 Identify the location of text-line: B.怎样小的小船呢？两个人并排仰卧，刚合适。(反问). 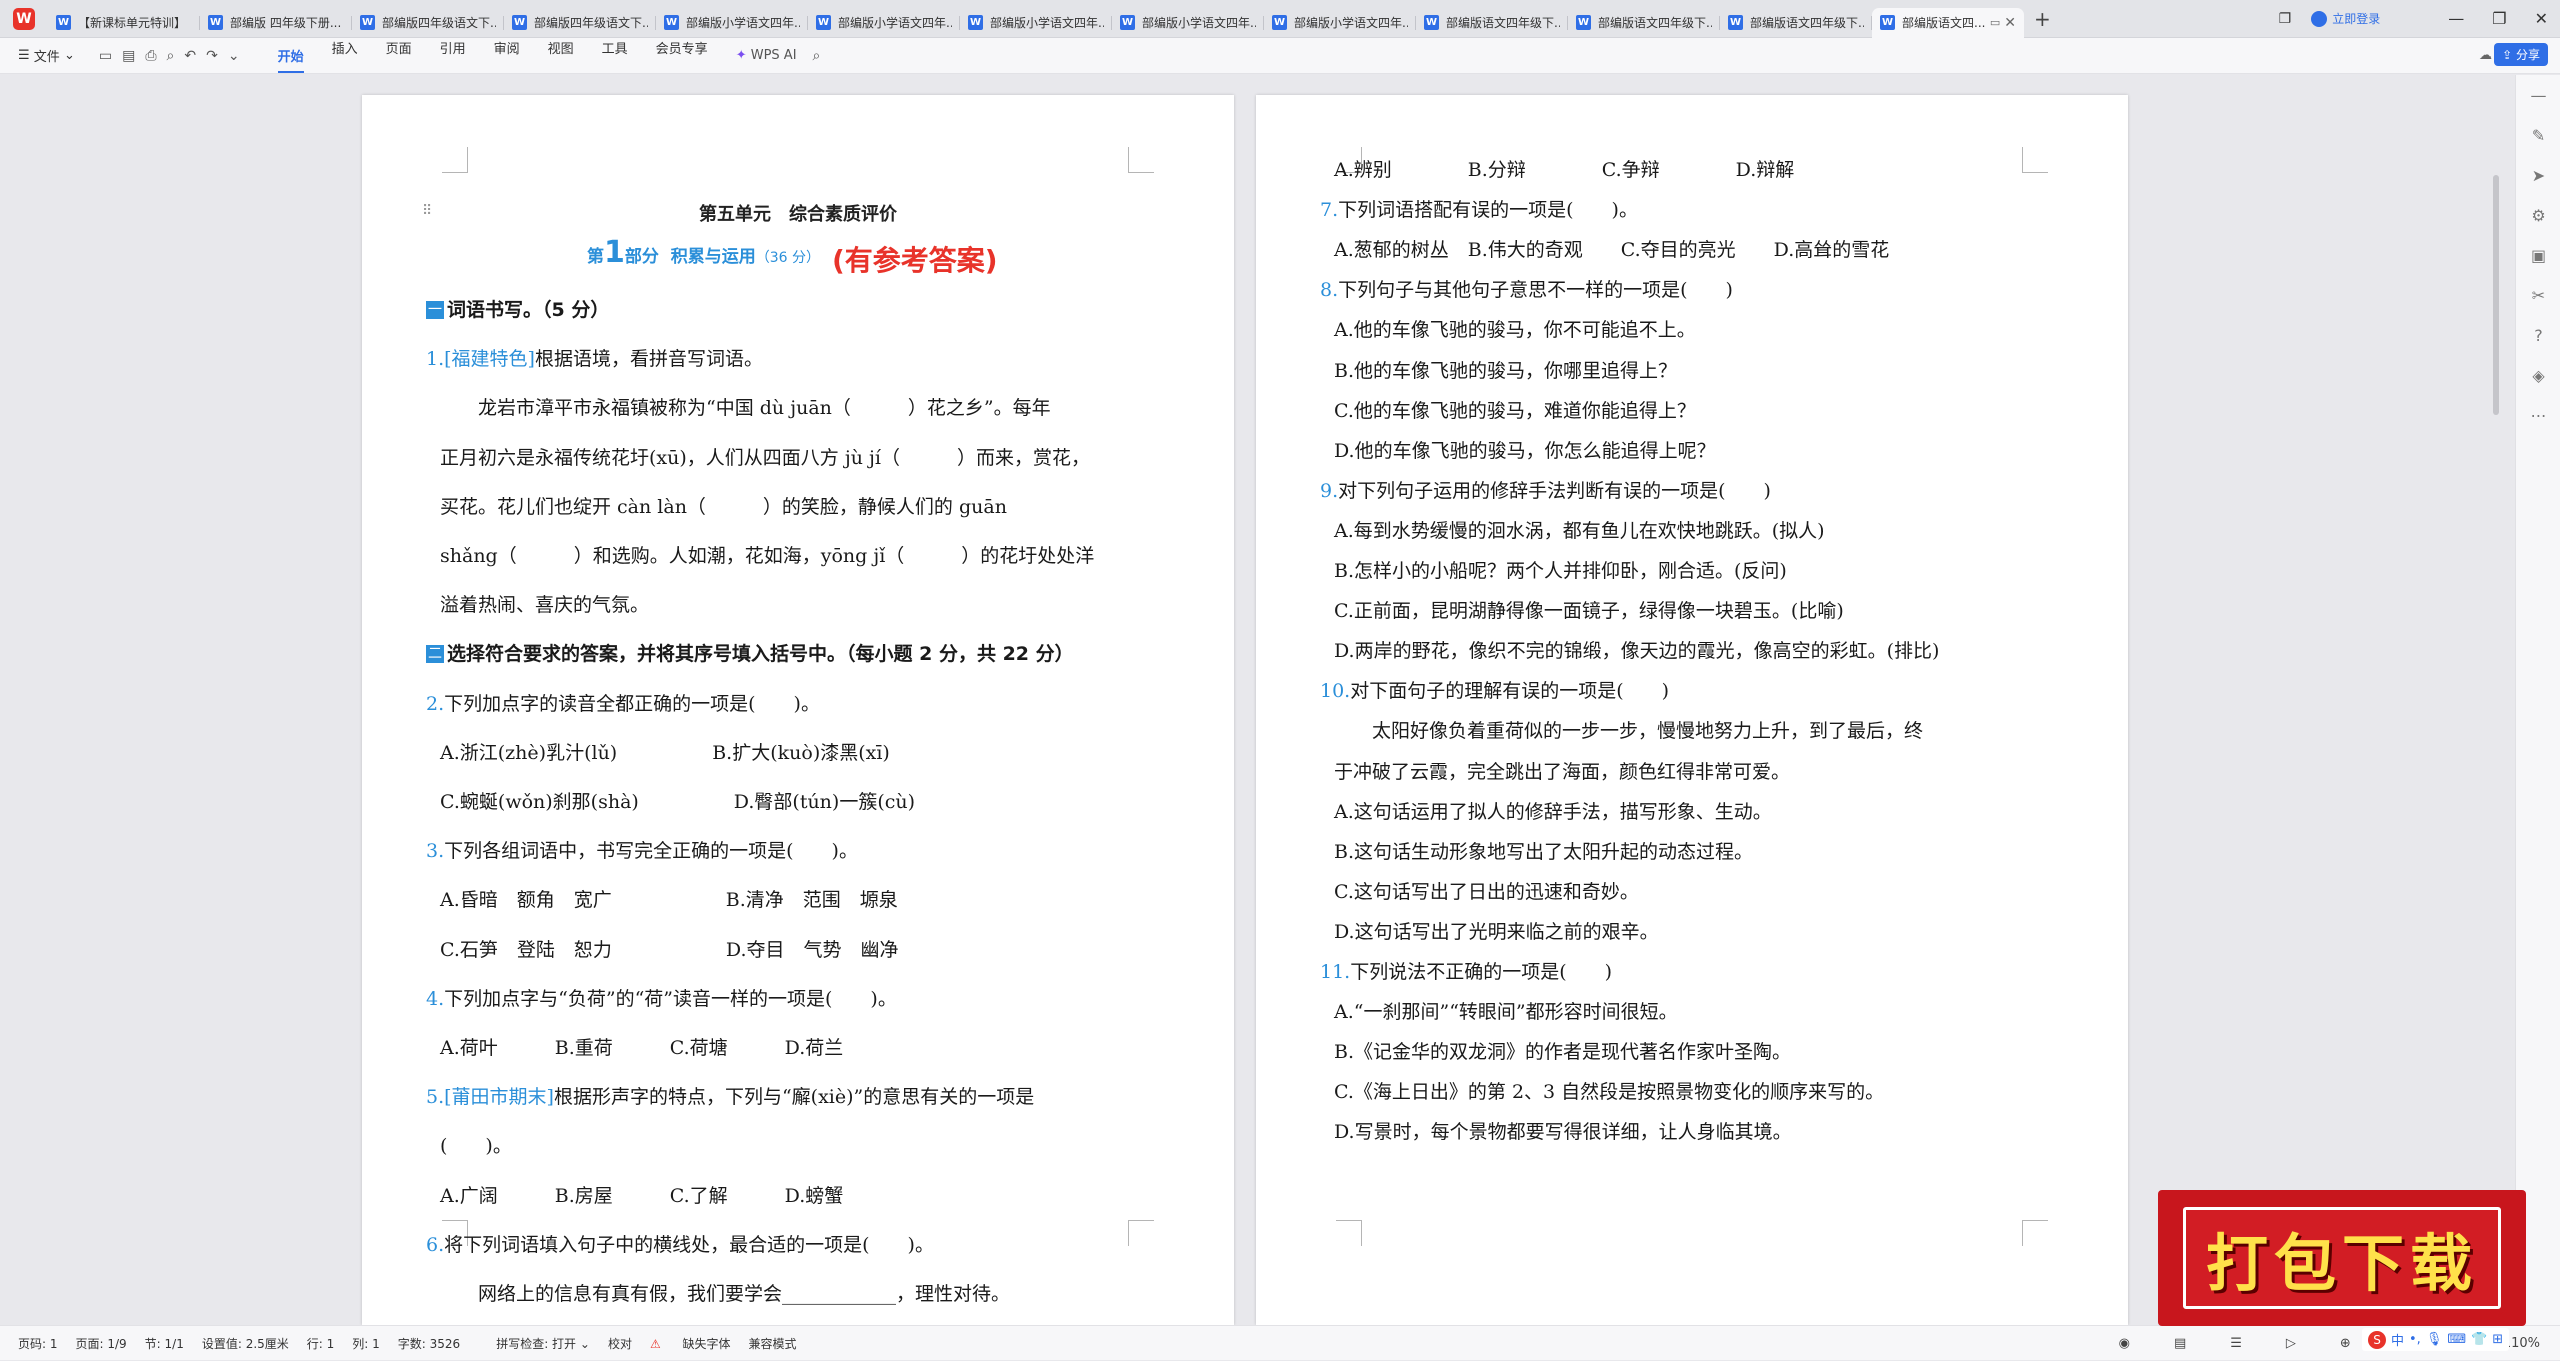
(1560, 571).